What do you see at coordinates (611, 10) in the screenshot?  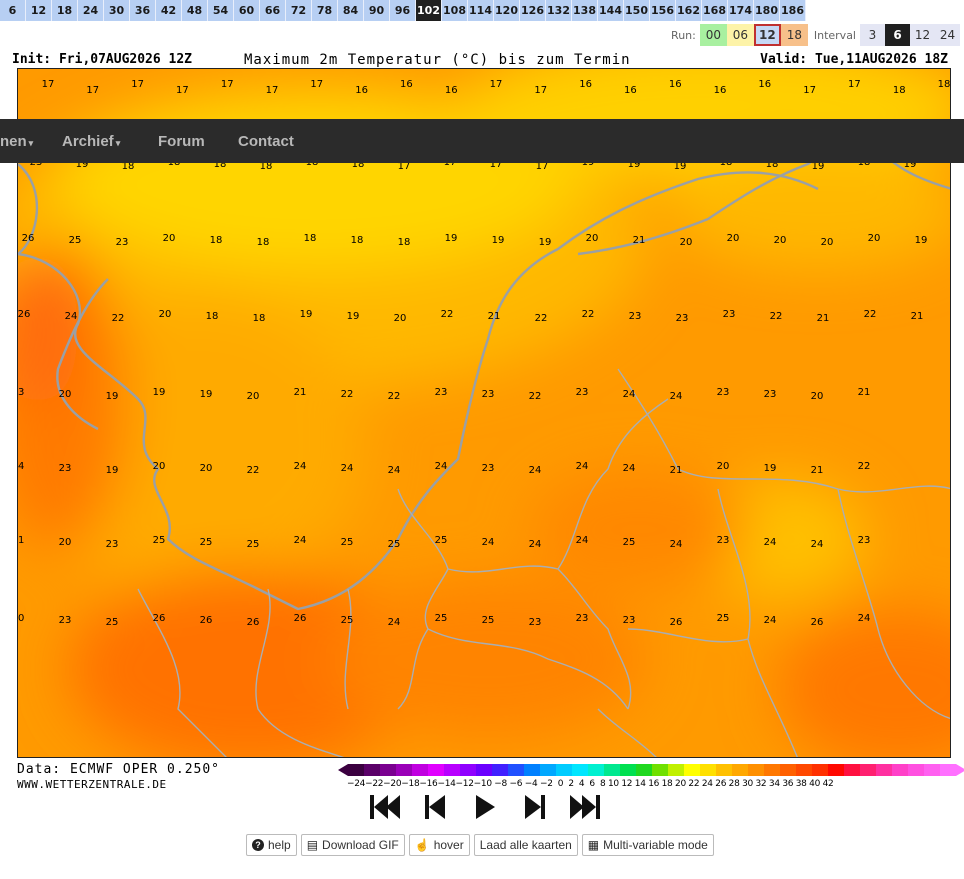 I see `timestep-144: 144` at bounding box center [611, 10].